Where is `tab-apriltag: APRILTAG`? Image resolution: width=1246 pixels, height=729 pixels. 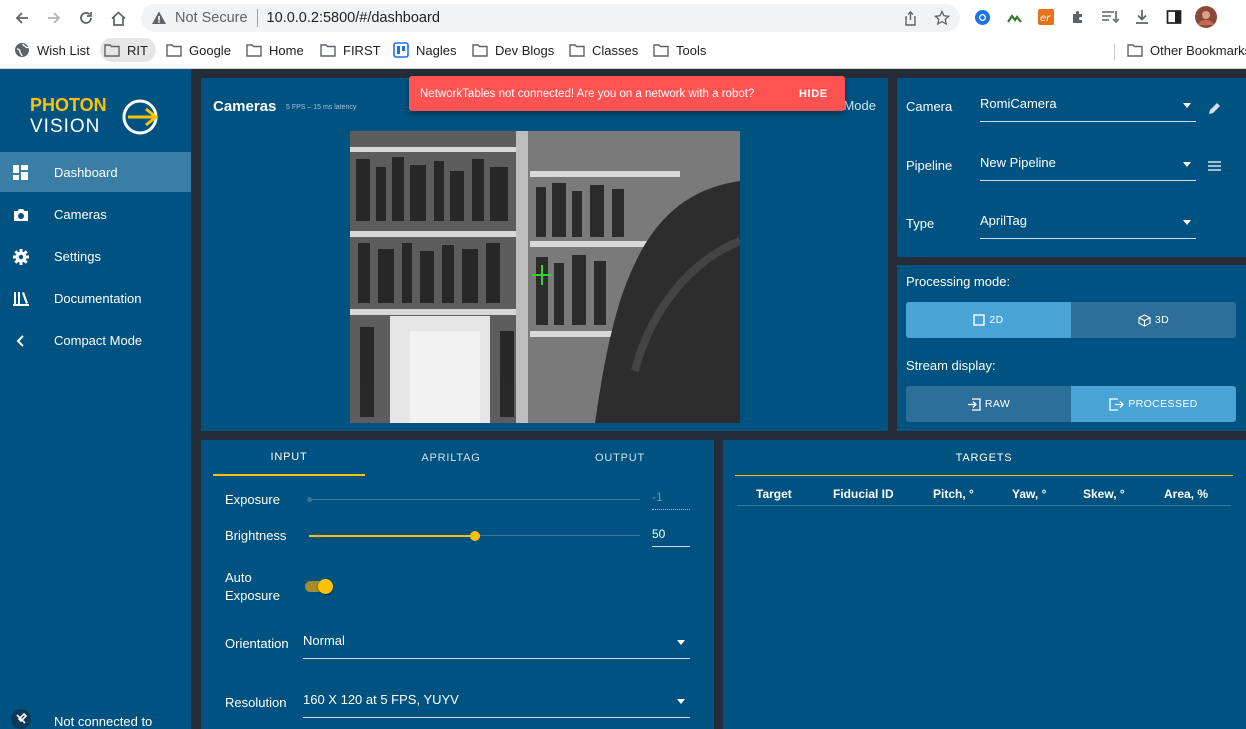
tab-apriltag: APRILTAG is located at coordinates (451, 458).